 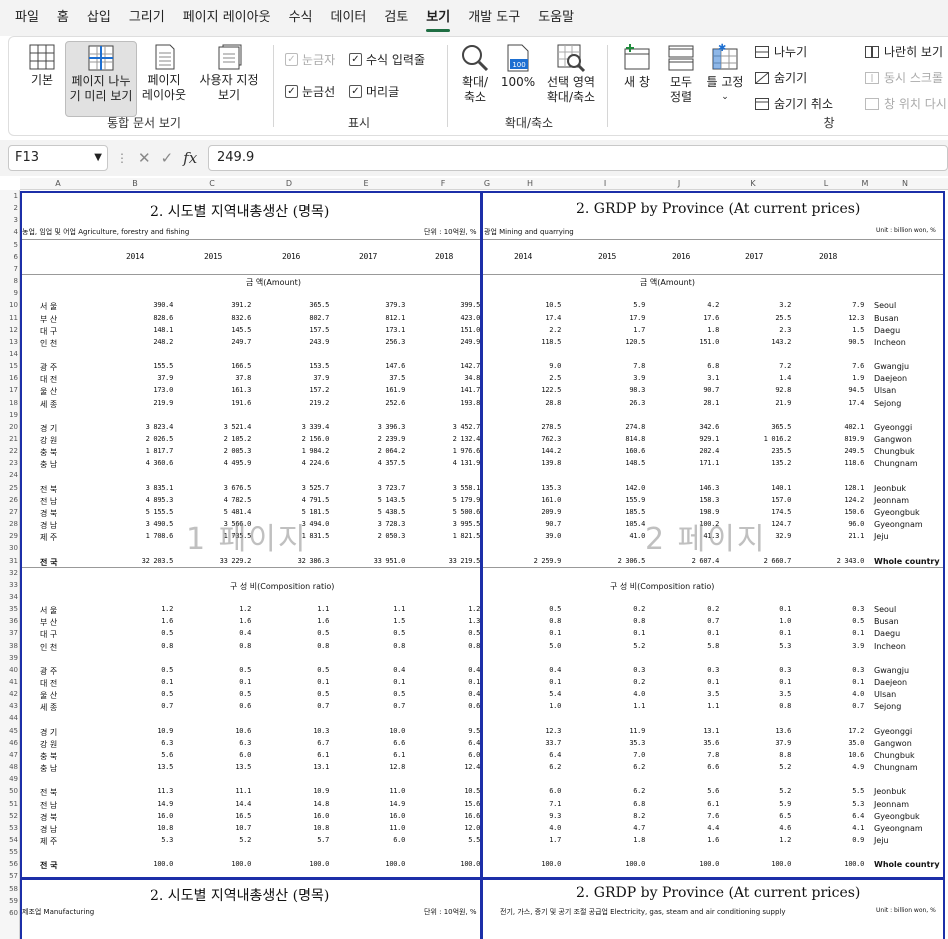 What do you see at coordinates (9, 706) in the screenshot?
I see `row-header: 43` at bounding box center [9, 706].